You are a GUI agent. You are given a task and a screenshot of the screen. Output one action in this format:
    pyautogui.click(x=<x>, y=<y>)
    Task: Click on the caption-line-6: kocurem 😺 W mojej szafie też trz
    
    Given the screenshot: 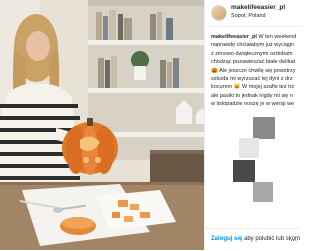 What is the action you would take?
    pyautogui.click(x=253, y=87)
    